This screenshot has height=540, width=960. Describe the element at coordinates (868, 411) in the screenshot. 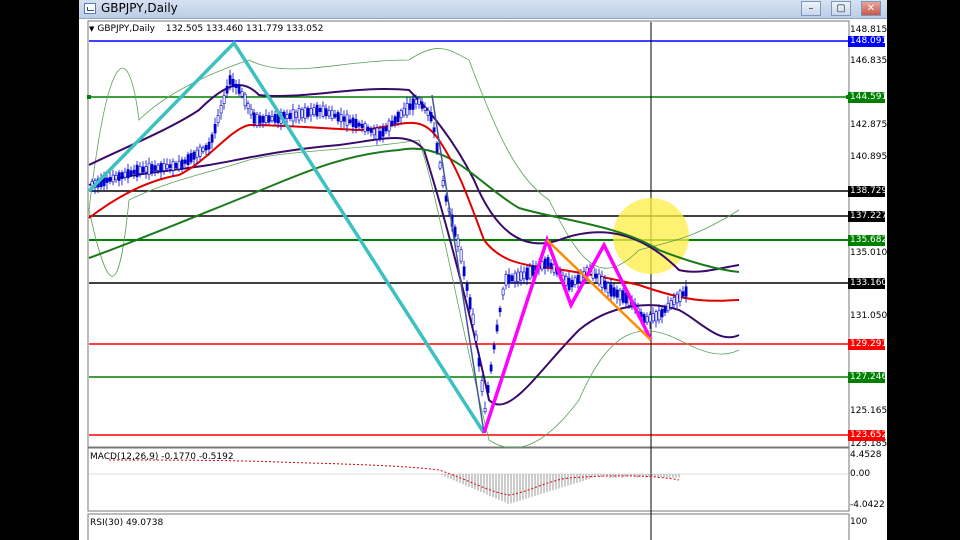

I see `price-axis-label: 125.165` at that location.